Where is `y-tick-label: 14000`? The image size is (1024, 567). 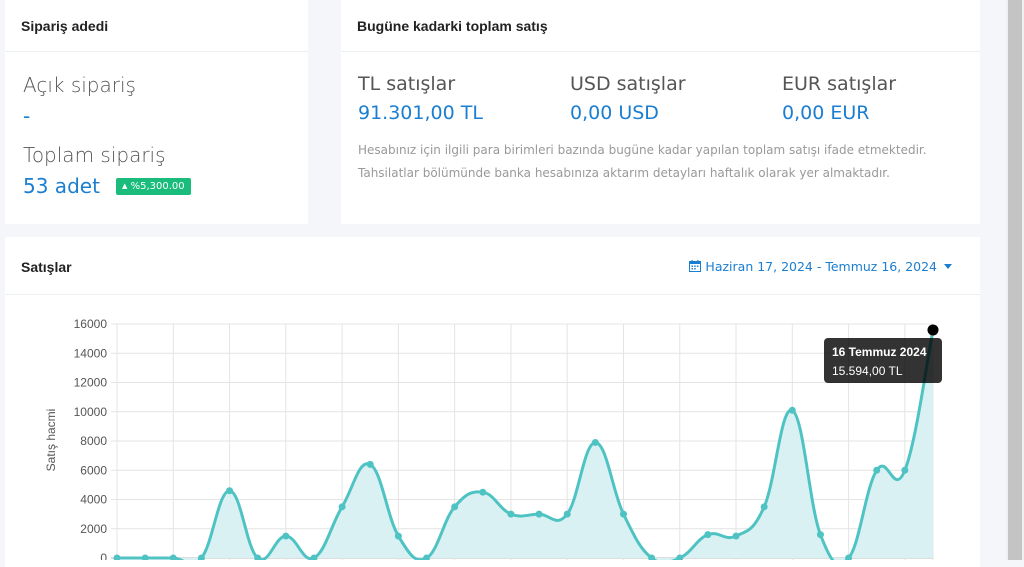
y-tick-label: 14000 is located at coordinates (91, 353).